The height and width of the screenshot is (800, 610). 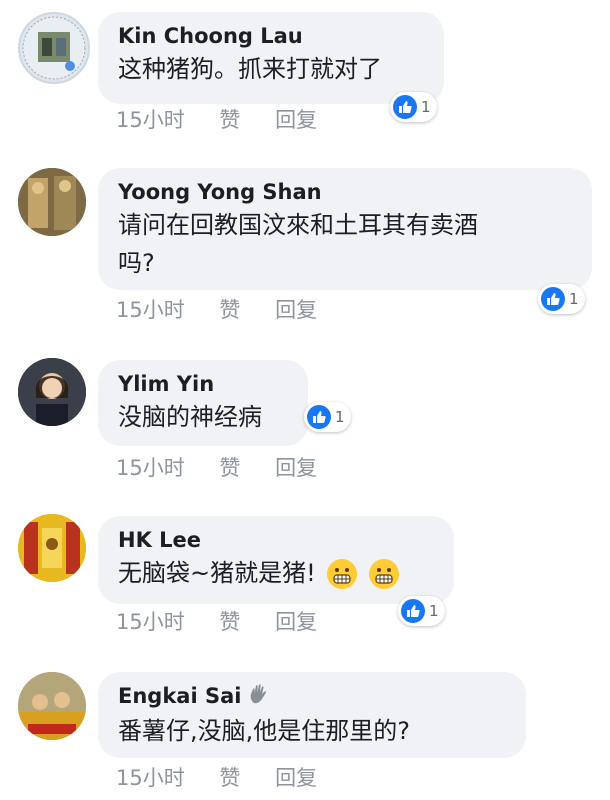 What do you see at coordinates (298, 225) in the screenshot?
I see `comment-text-line: 请问在回教国汶來和土耳其有卖酒` at bounding box center [298, 225].